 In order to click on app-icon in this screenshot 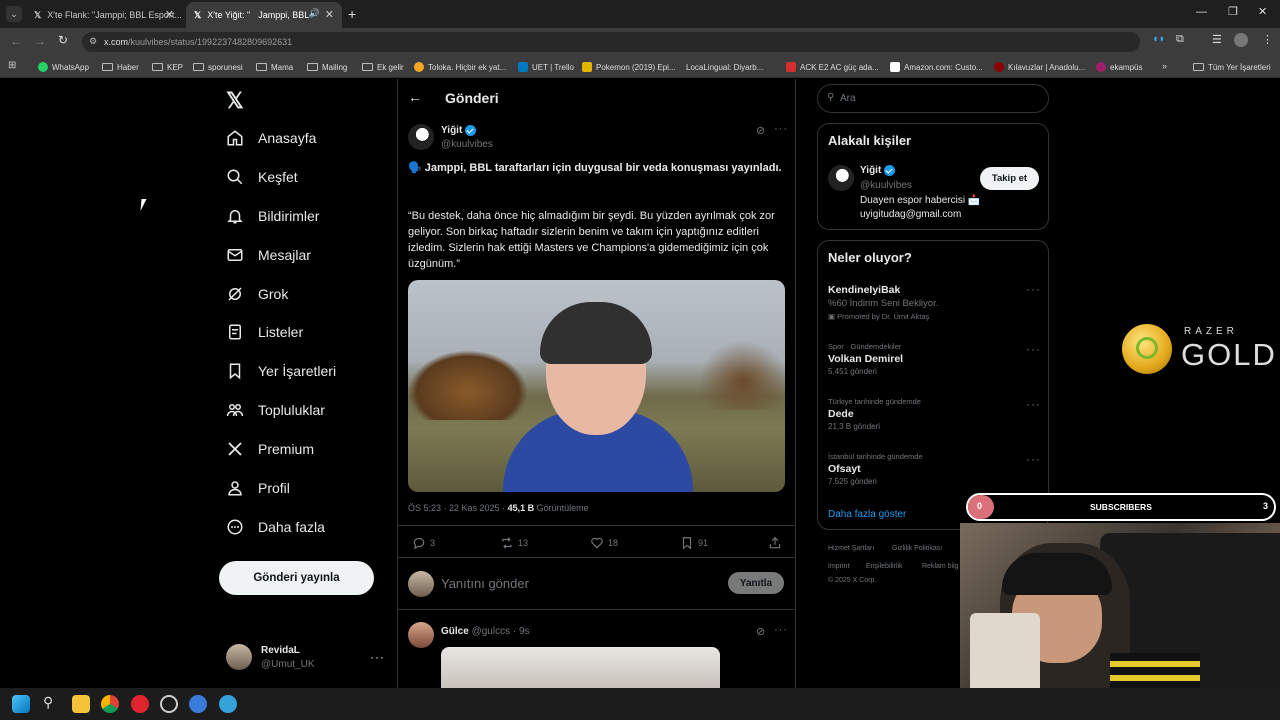, I will do `click(198, 704)`.